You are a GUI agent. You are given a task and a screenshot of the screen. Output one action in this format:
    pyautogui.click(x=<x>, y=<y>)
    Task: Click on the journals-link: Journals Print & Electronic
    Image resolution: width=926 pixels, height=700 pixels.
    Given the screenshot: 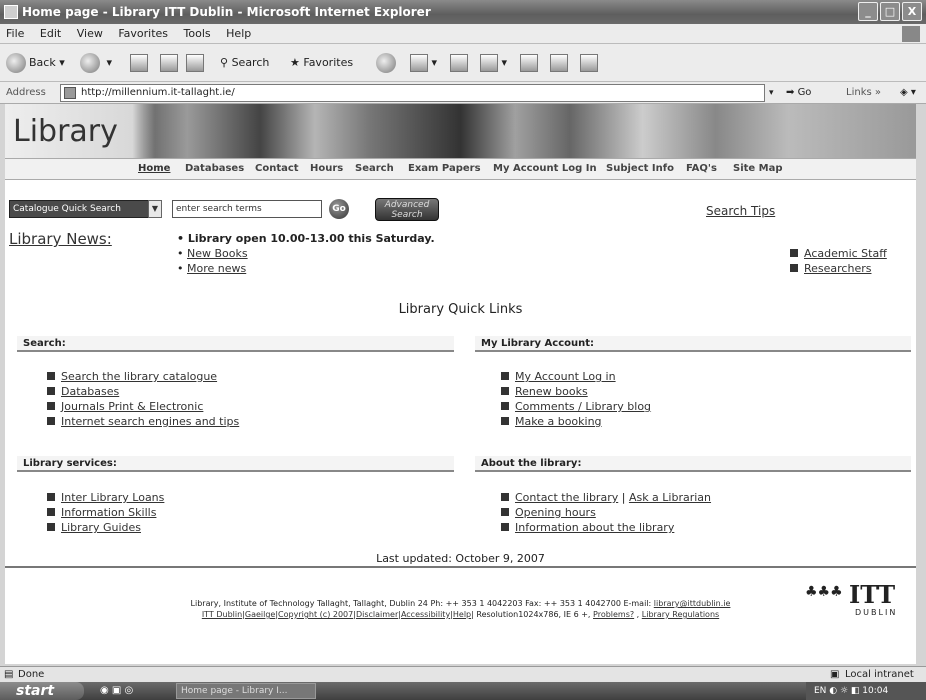 What is the action you would take?
    pyautogui.click(x=132, y=406)
    